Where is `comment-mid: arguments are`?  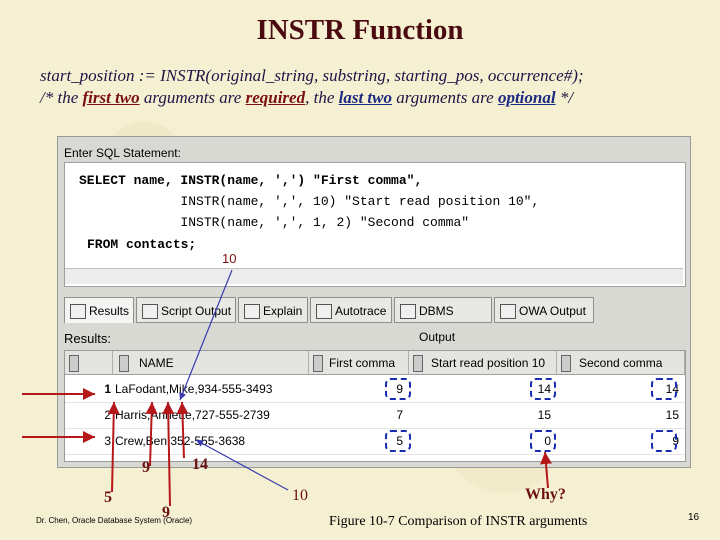 comment-mid: arguments are is located at coordinates (192, 97).